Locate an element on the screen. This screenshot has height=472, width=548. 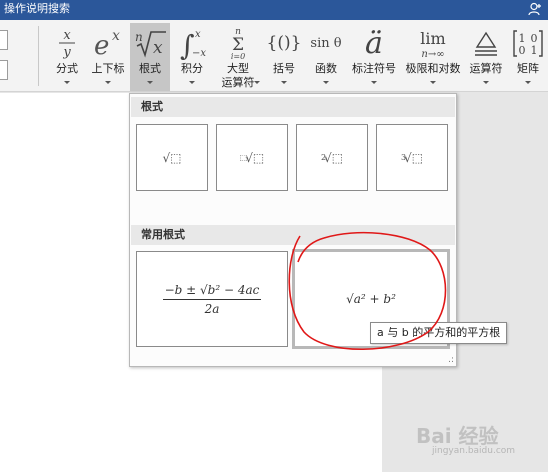
script-button: e x 上下标 is located at coordinates (108, 57).